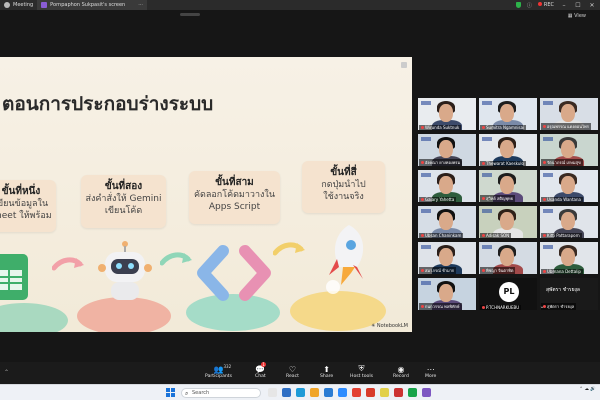 The width and height of the screenshot is (600, 400). What do you see at coordinates (300, 392) in the screenshot?
I see `edge-icon` at bounding box center [300, 392].